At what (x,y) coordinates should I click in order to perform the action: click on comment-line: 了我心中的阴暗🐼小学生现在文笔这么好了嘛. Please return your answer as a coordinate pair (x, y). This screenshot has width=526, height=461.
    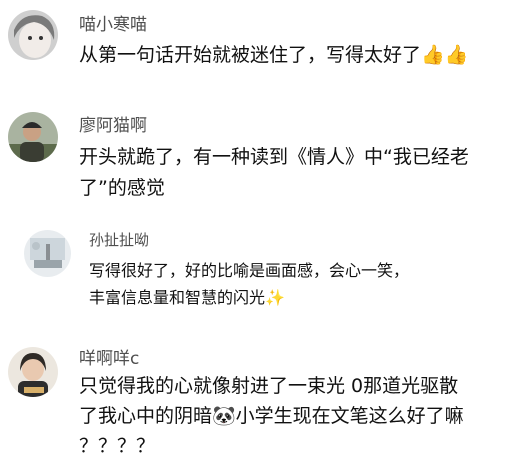
    Looking at the image, I should click on (271, 416).